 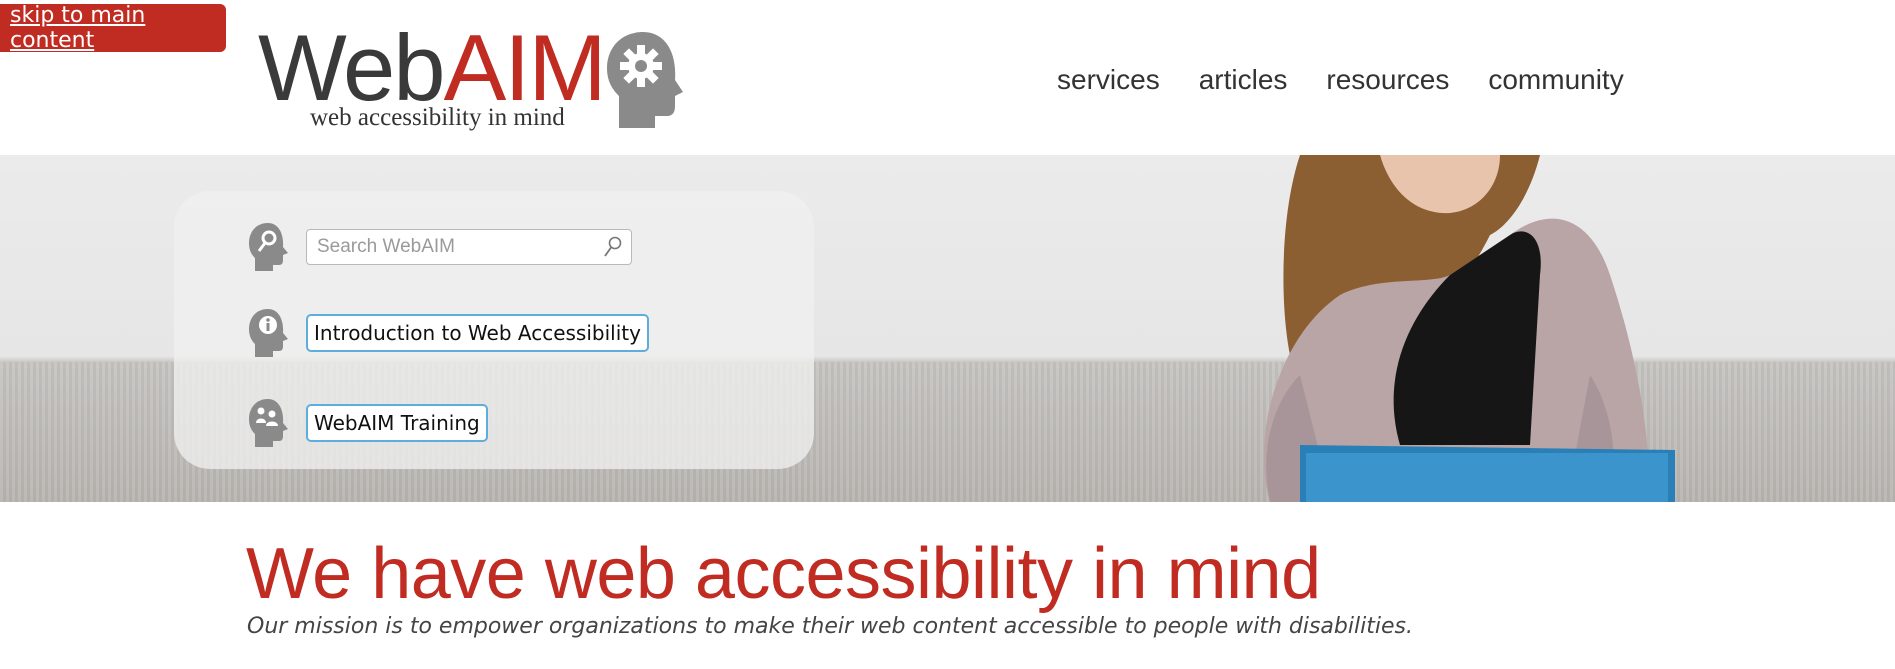 What do you see at coordinates (397, 423) in the screenshot?
I see `webaim-training-link: WebAIM Training` at bounding box center [397, 423].